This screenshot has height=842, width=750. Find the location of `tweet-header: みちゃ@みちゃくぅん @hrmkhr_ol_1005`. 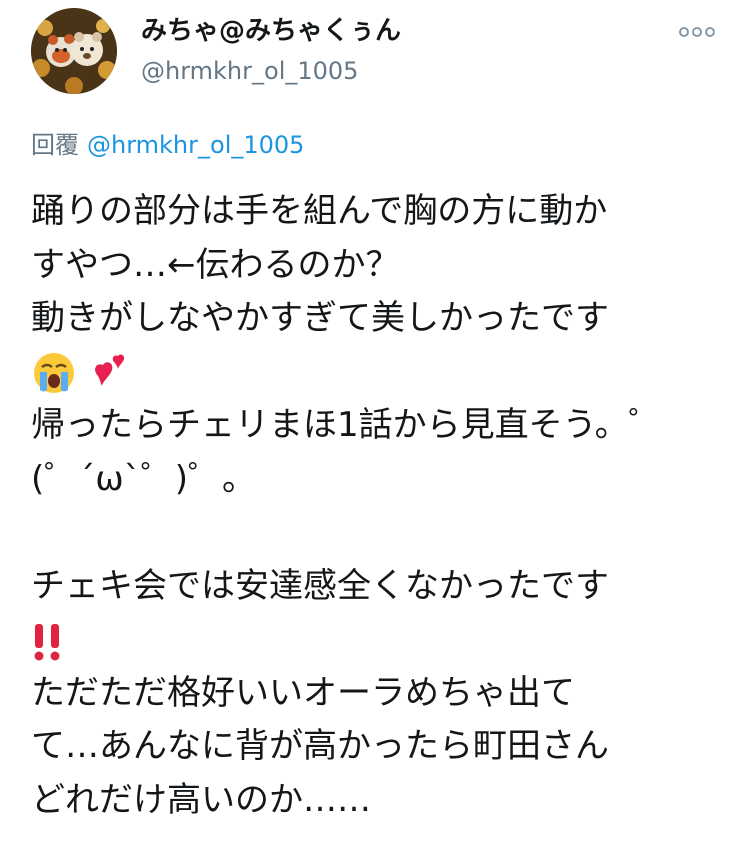

tweet-header: みちゃ@みちゃくぅん @hrmkhr_ol_1005 is located at coordinates (376, 54).